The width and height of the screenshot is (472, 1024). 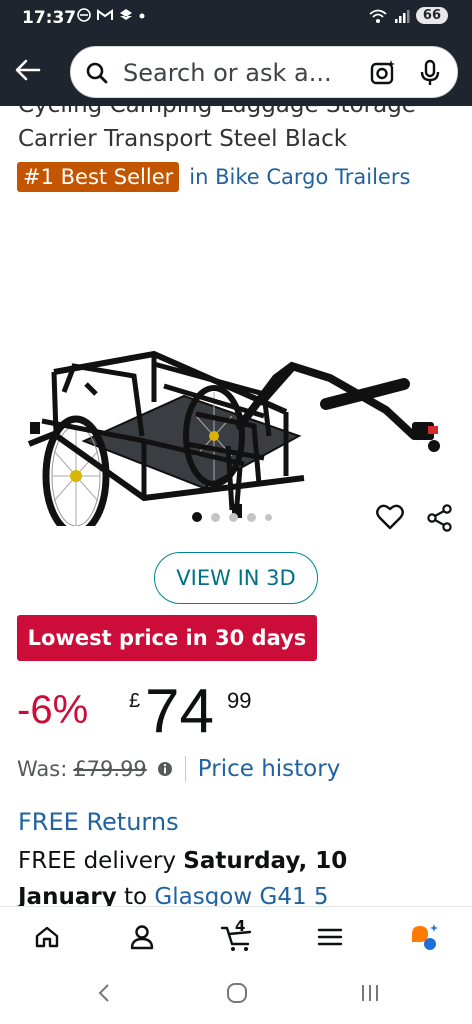 I want to click on nav-cart: 4, so click(x=238, y=935).